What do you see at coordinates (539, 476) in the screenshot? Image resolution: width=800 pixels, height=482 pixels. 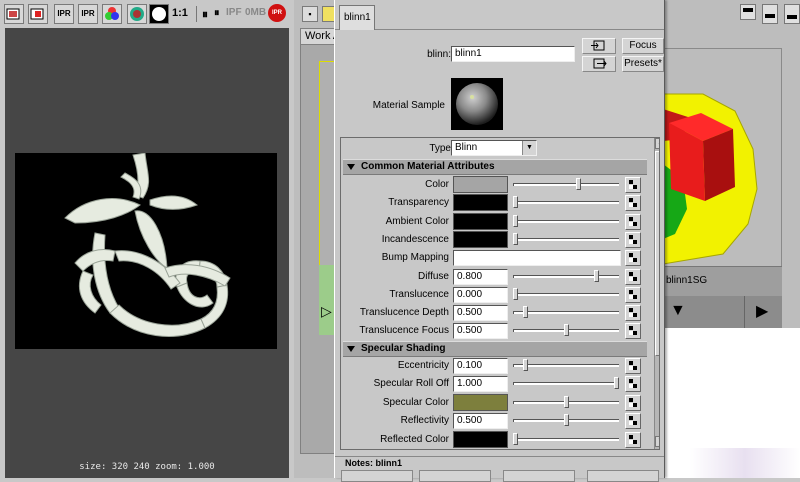 I see `copy-tab-button` at bounding box center [539, 476].